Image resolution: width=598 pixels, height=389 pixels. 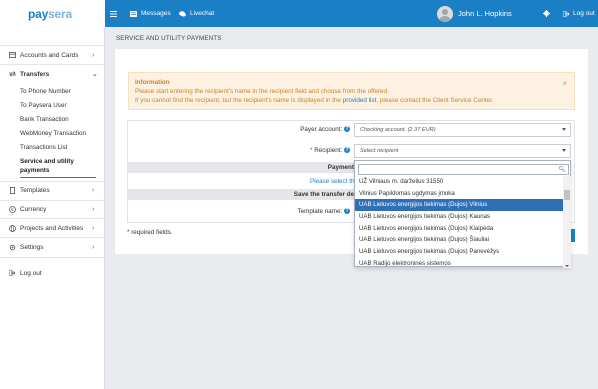 I want to click on payer-account-select: Checking account. (2.37 EUR), so click(x=462, y=130).